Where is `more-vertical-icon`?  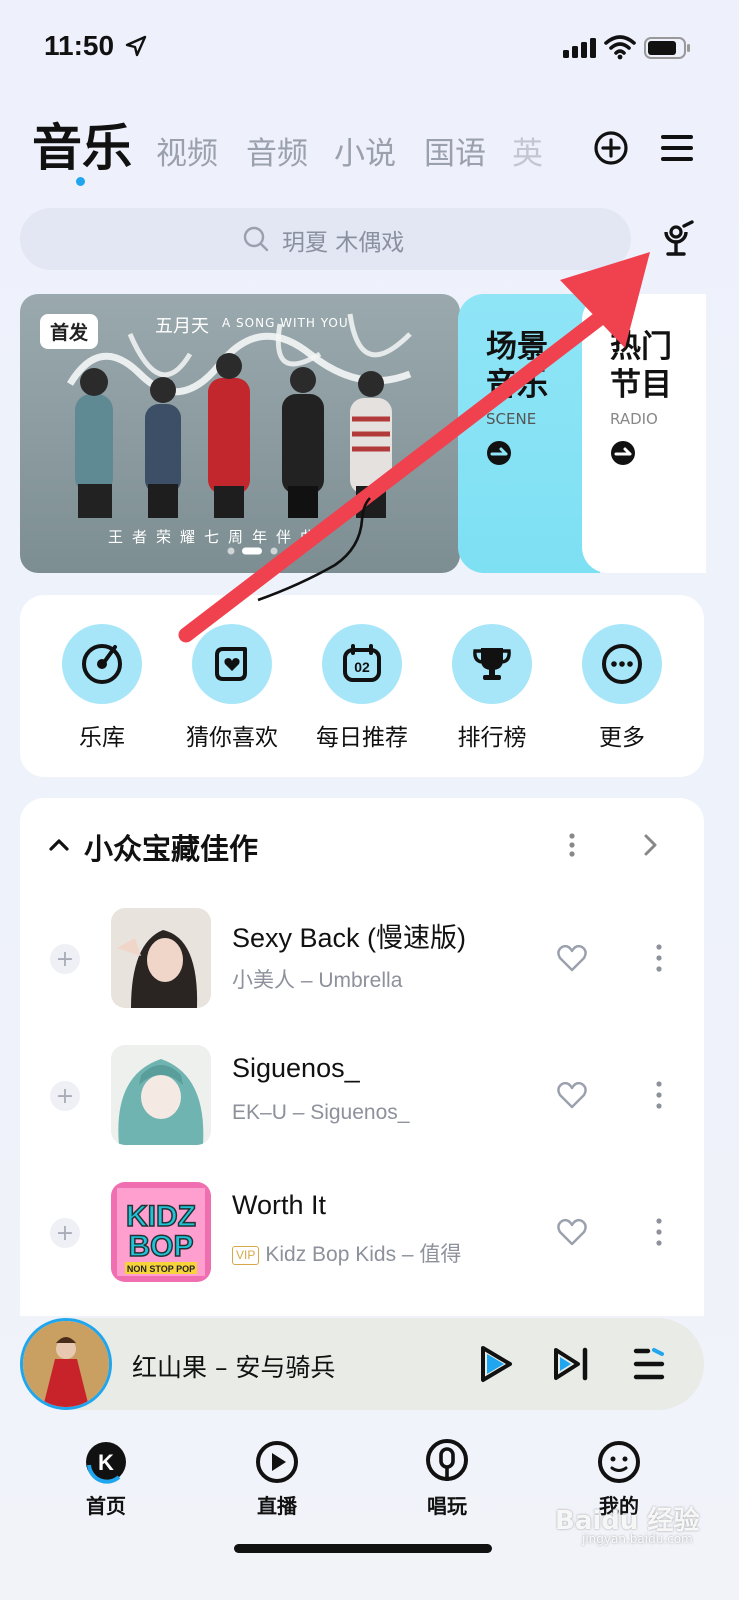
more-vertical-icon is located at coordinates (572, 845).